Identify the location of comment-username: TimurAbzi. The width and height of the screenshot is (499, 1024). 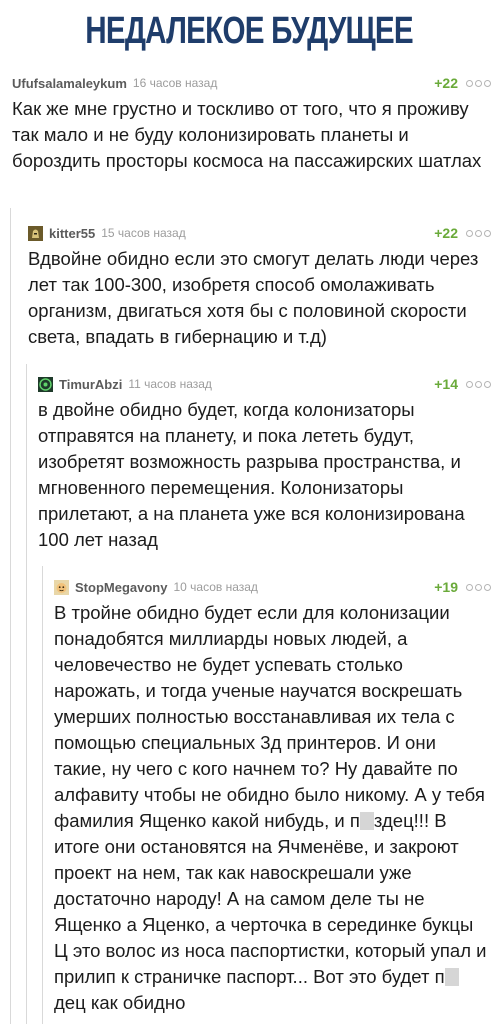
(90, 384).